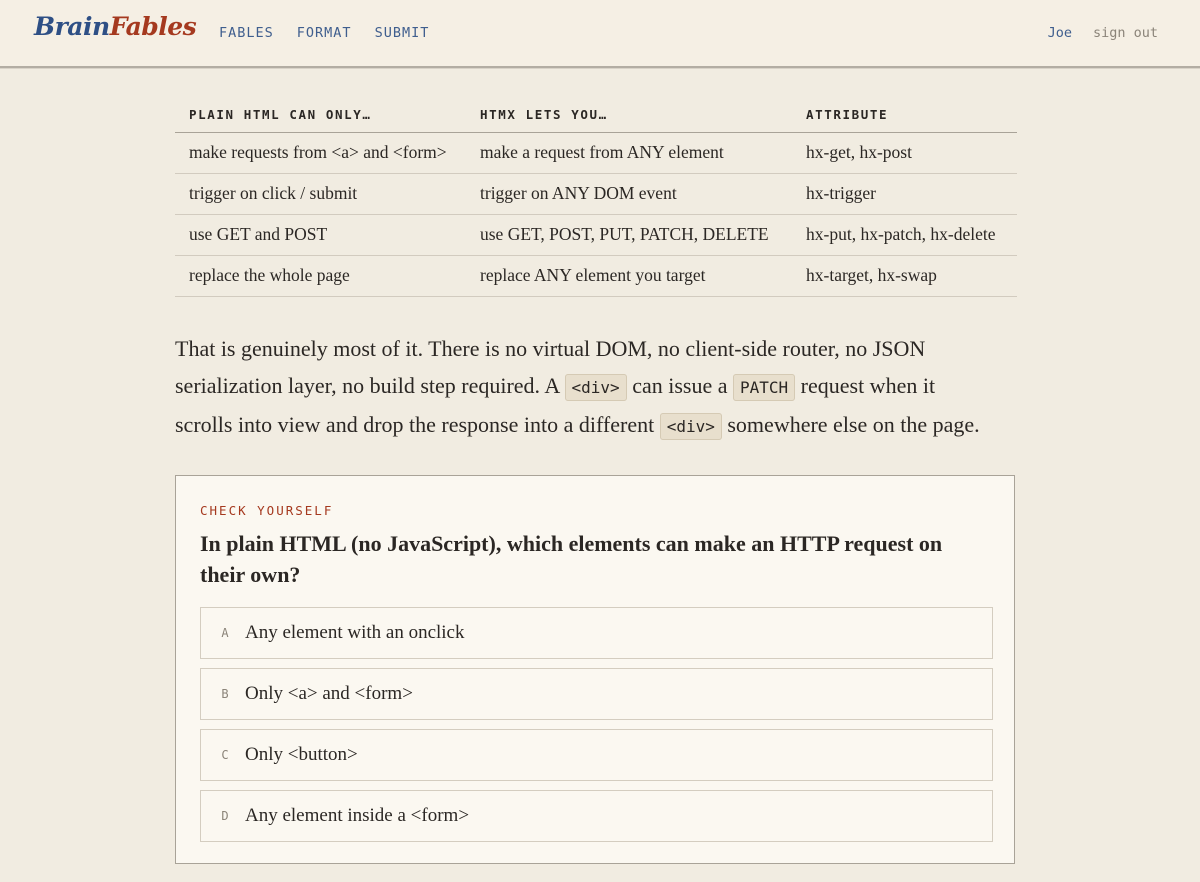 The width and height of the screenshot is (1200, 882). What do you see at coordinates (680, 385) in the screenshot?
I see `prose-text: can issue a` at bounding box center [680, 385].